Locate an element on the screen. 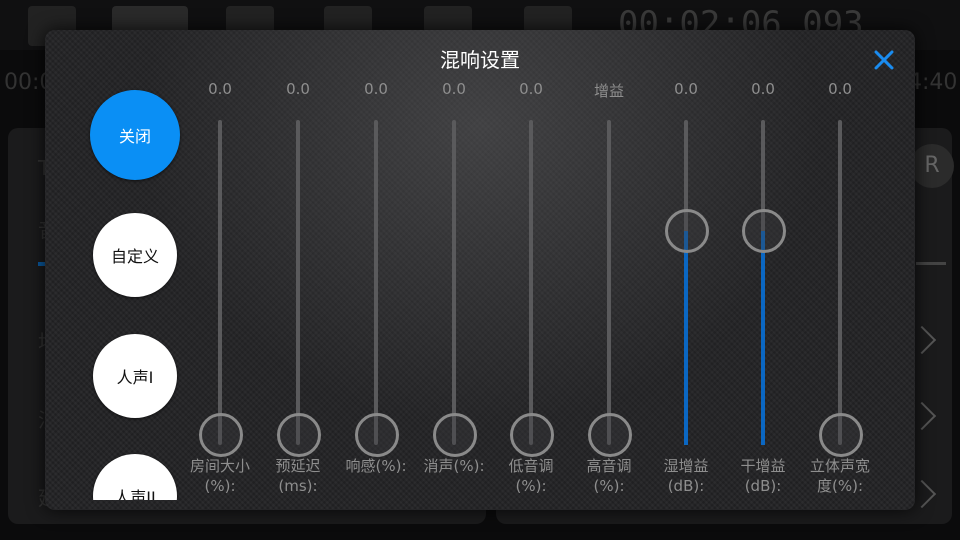  slider-value: 增益 is located at coordinates (608, 91).